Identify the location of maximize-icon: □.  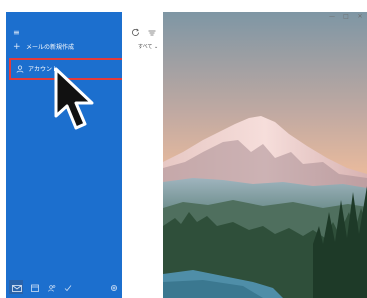
(346, 17).